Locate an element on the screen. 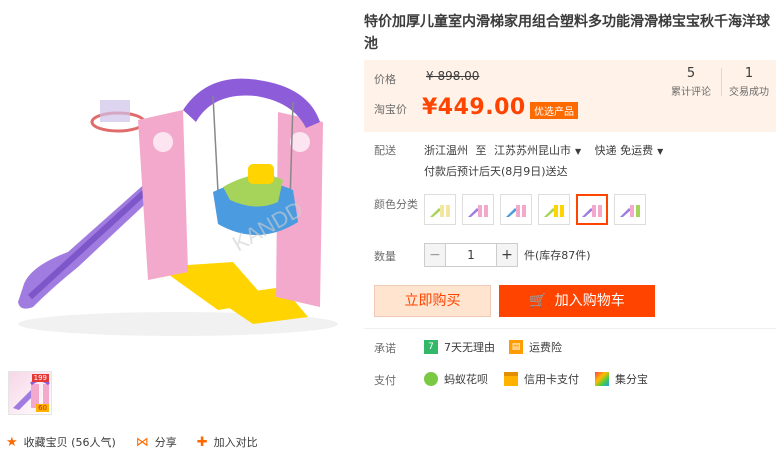 The height and width of the screenshot is (467, 780). cart-icon: 🛒 is located at coordinates (538, 301).